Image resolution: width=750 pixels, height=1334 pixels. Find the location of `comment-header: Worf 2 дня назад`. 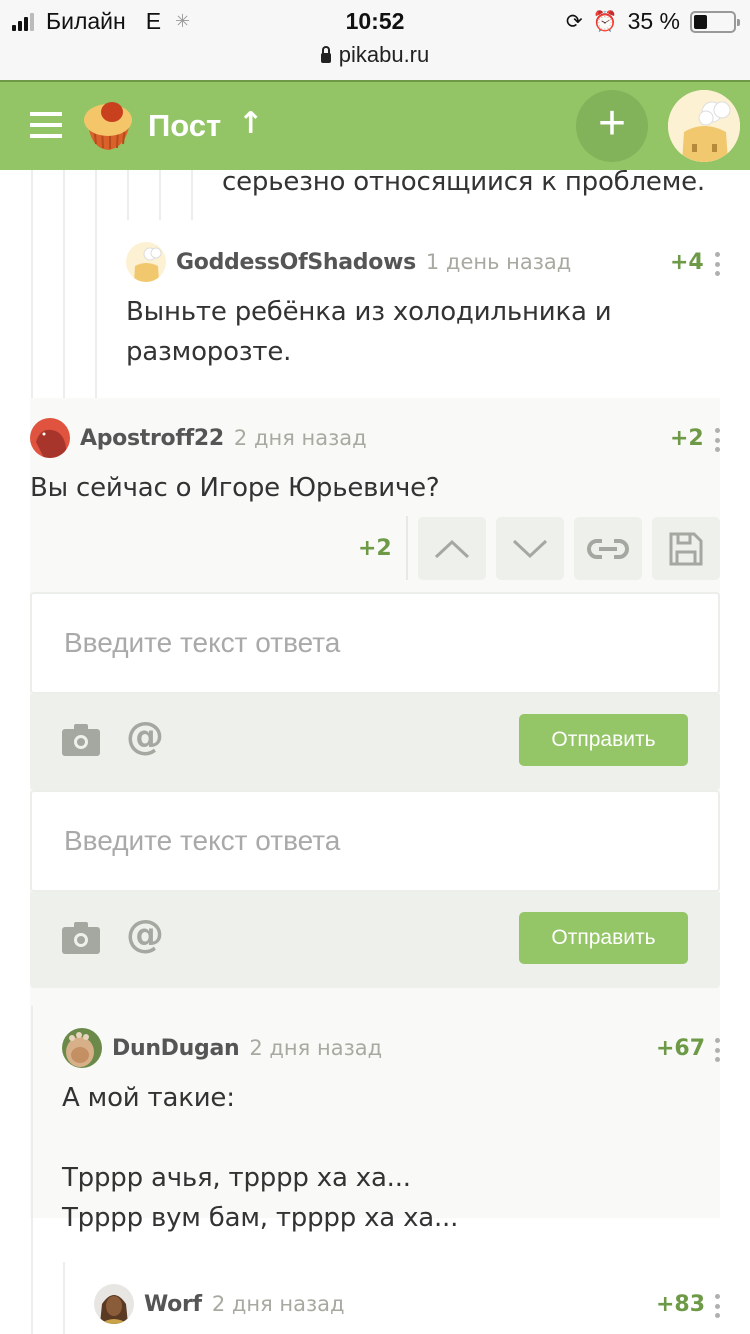

comment-header: Worf 2 дня назад is located at coordinates (219, 1304).